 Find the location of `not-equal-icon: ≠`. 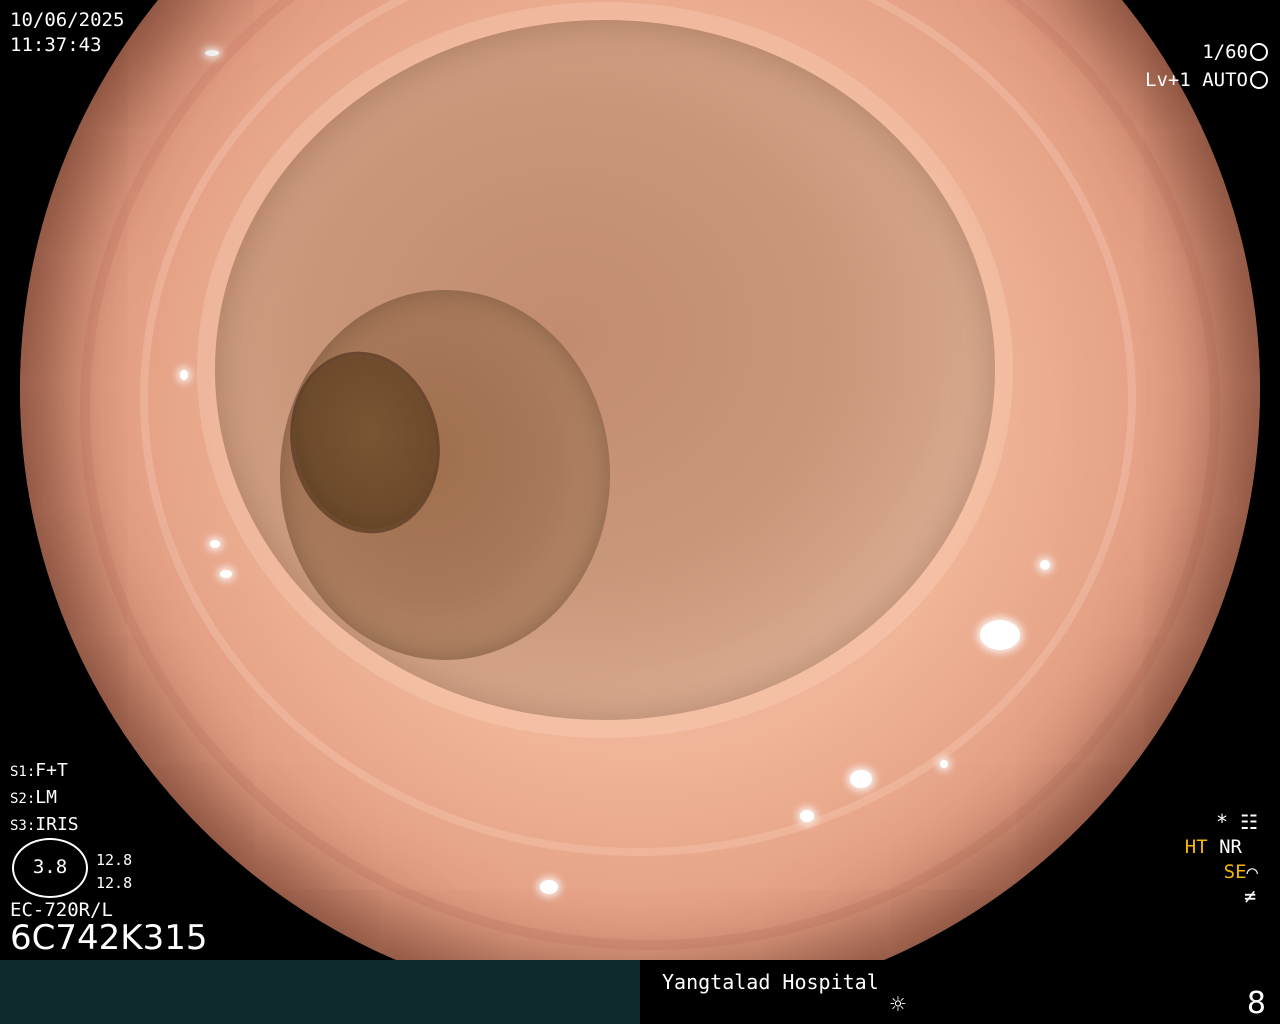

not-equal-icon: ≠ is located at coordinates (1249, 896).